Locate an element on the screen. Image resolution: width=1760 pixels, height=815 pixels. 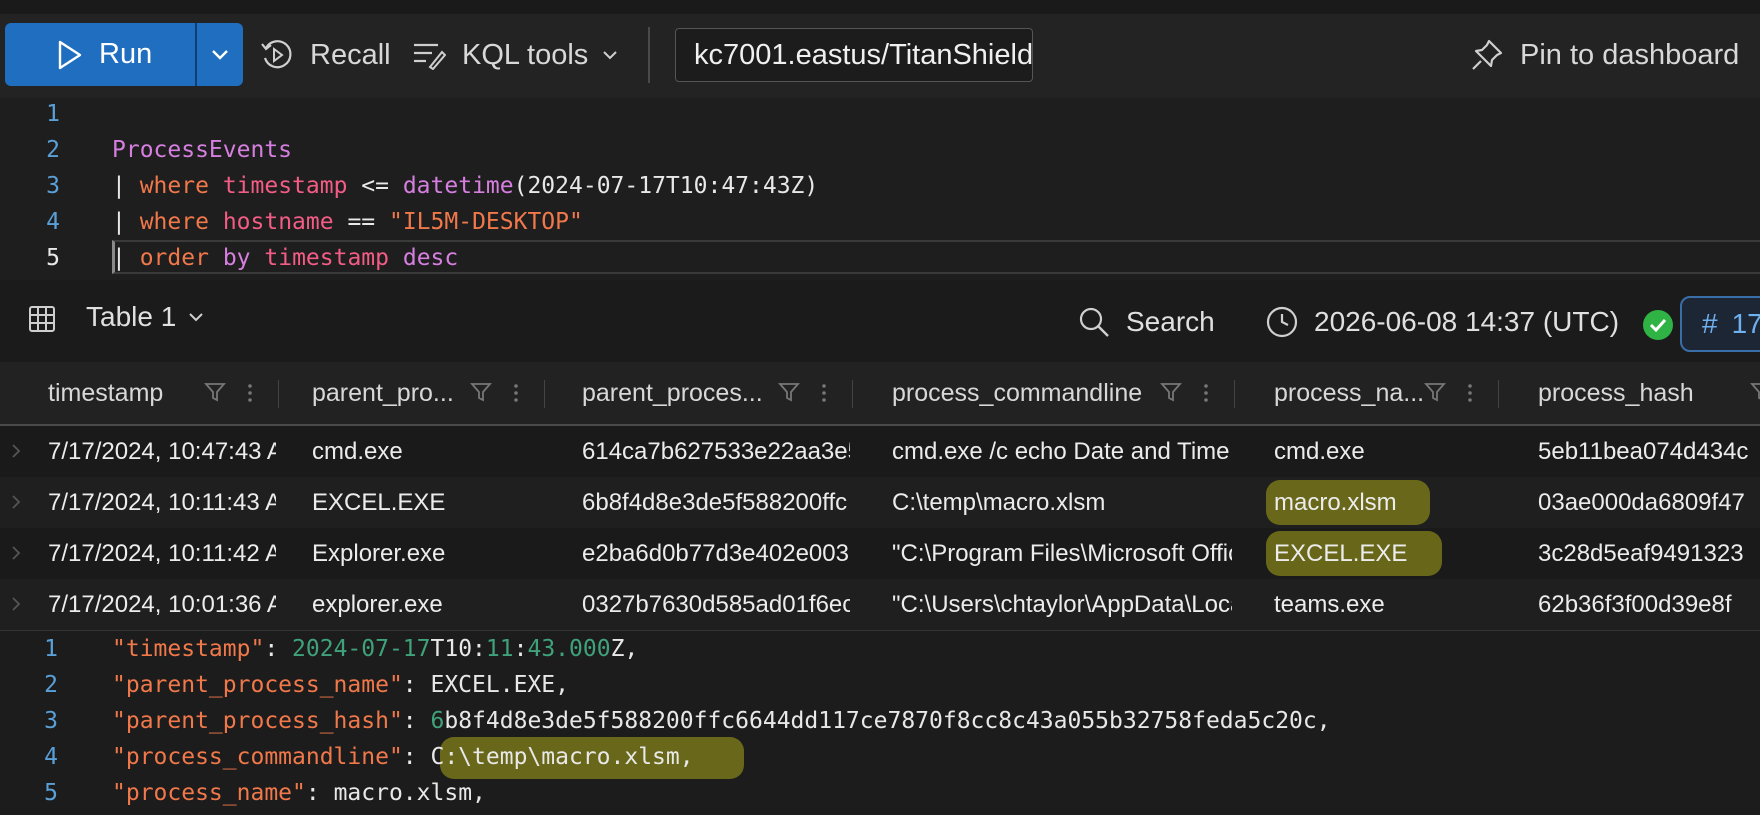
table-cell: 7/17/2024, 10:11:42 AM is located at coordinates (162, 553).